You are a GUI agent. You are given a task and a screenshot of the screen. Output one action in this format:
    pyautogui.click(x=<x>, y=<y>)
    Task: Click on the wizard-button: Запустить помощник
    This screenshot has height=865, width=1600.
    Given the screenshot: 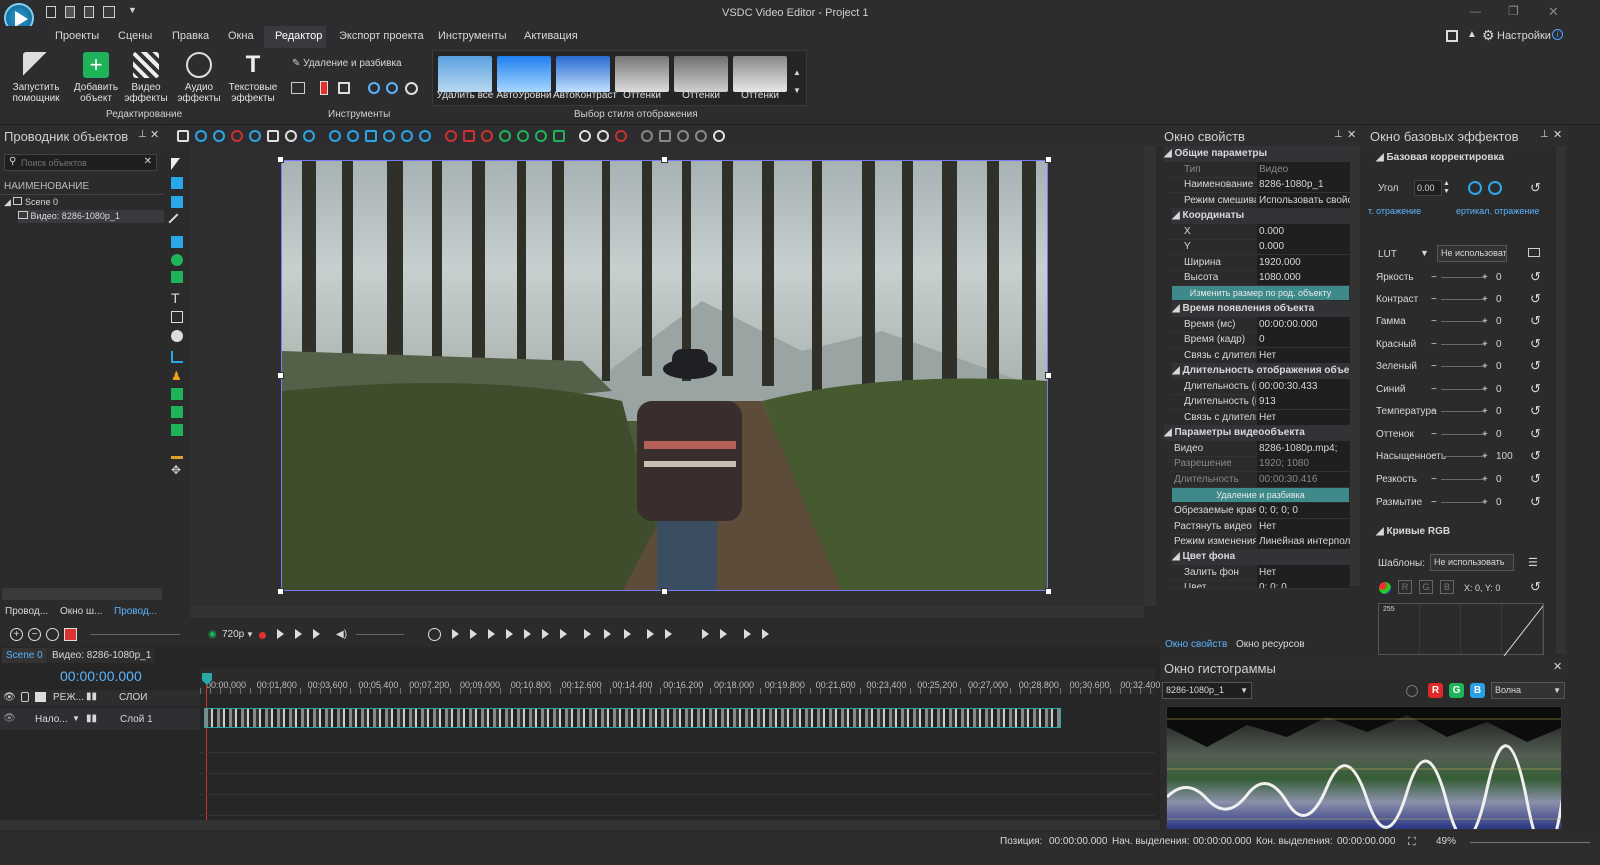 What is the action you would take?
    pyautogui.click(x=36, y=78)
    